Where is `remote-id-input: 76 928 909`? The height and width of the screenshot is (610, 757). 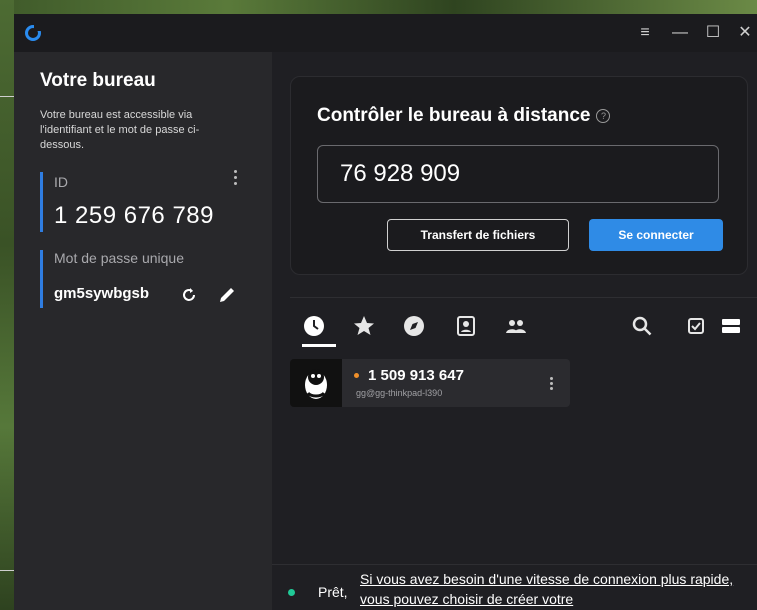 remote-id-input: 76 928 909 is located at coordinates (518, 174).